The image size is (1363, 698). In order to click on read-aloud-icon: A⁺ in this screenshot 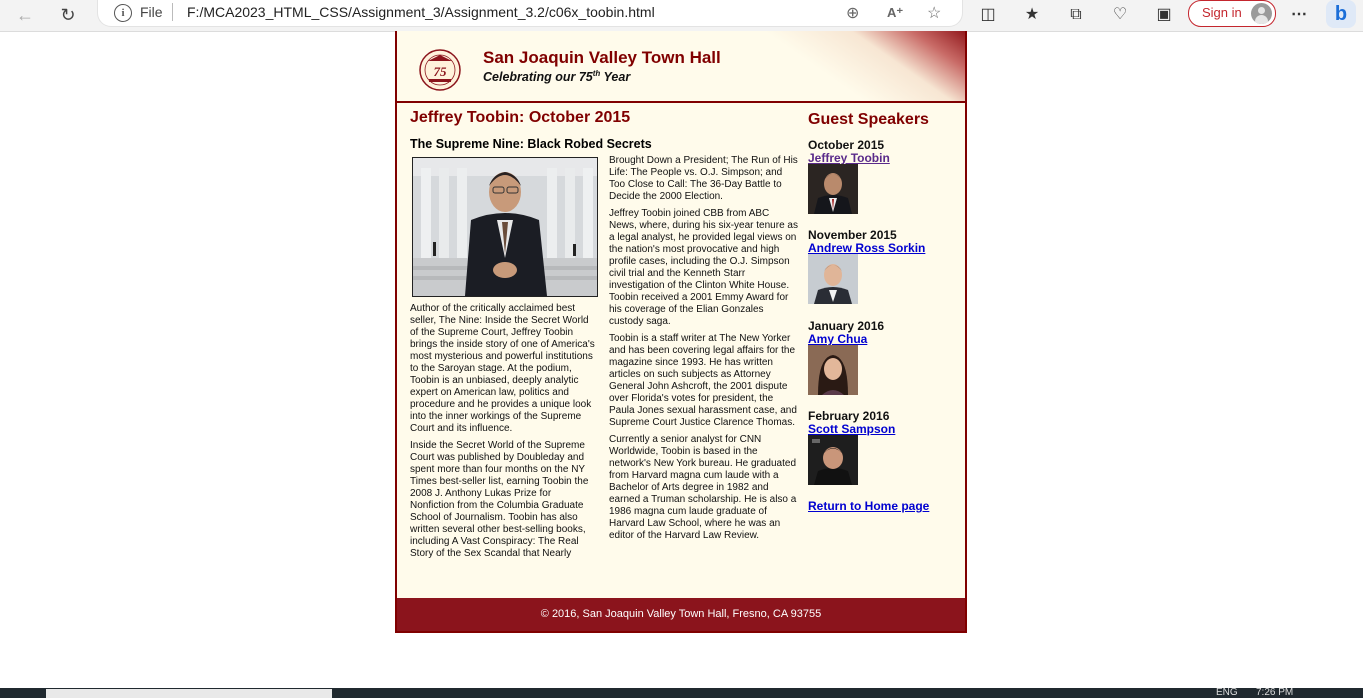, I will do `click(895, 13)`.